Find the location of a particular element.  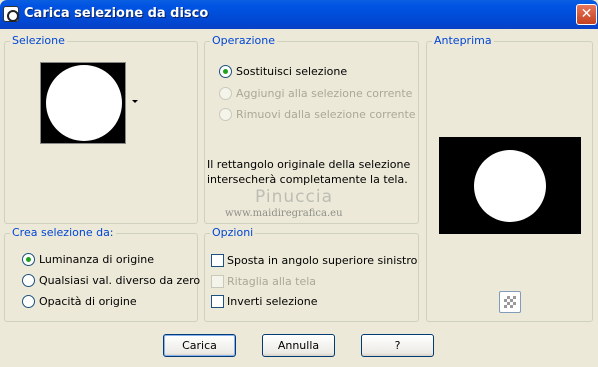

app-icon is located at coordinates (11, 14).